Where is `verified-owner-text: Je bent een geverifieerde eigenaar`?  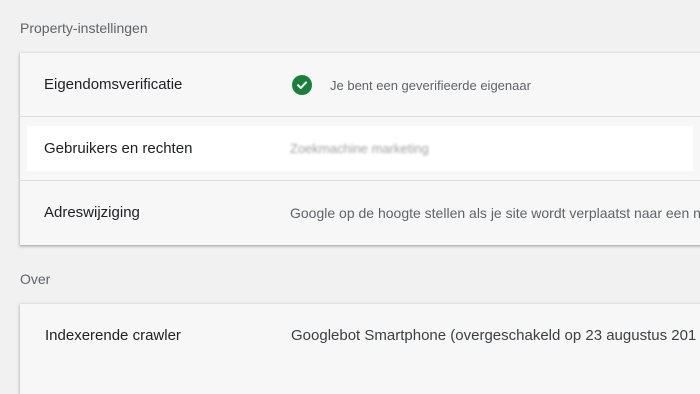
verified-owner-text: Je bent een geverifieerde eigenaar is located at coordinates (430, 85).